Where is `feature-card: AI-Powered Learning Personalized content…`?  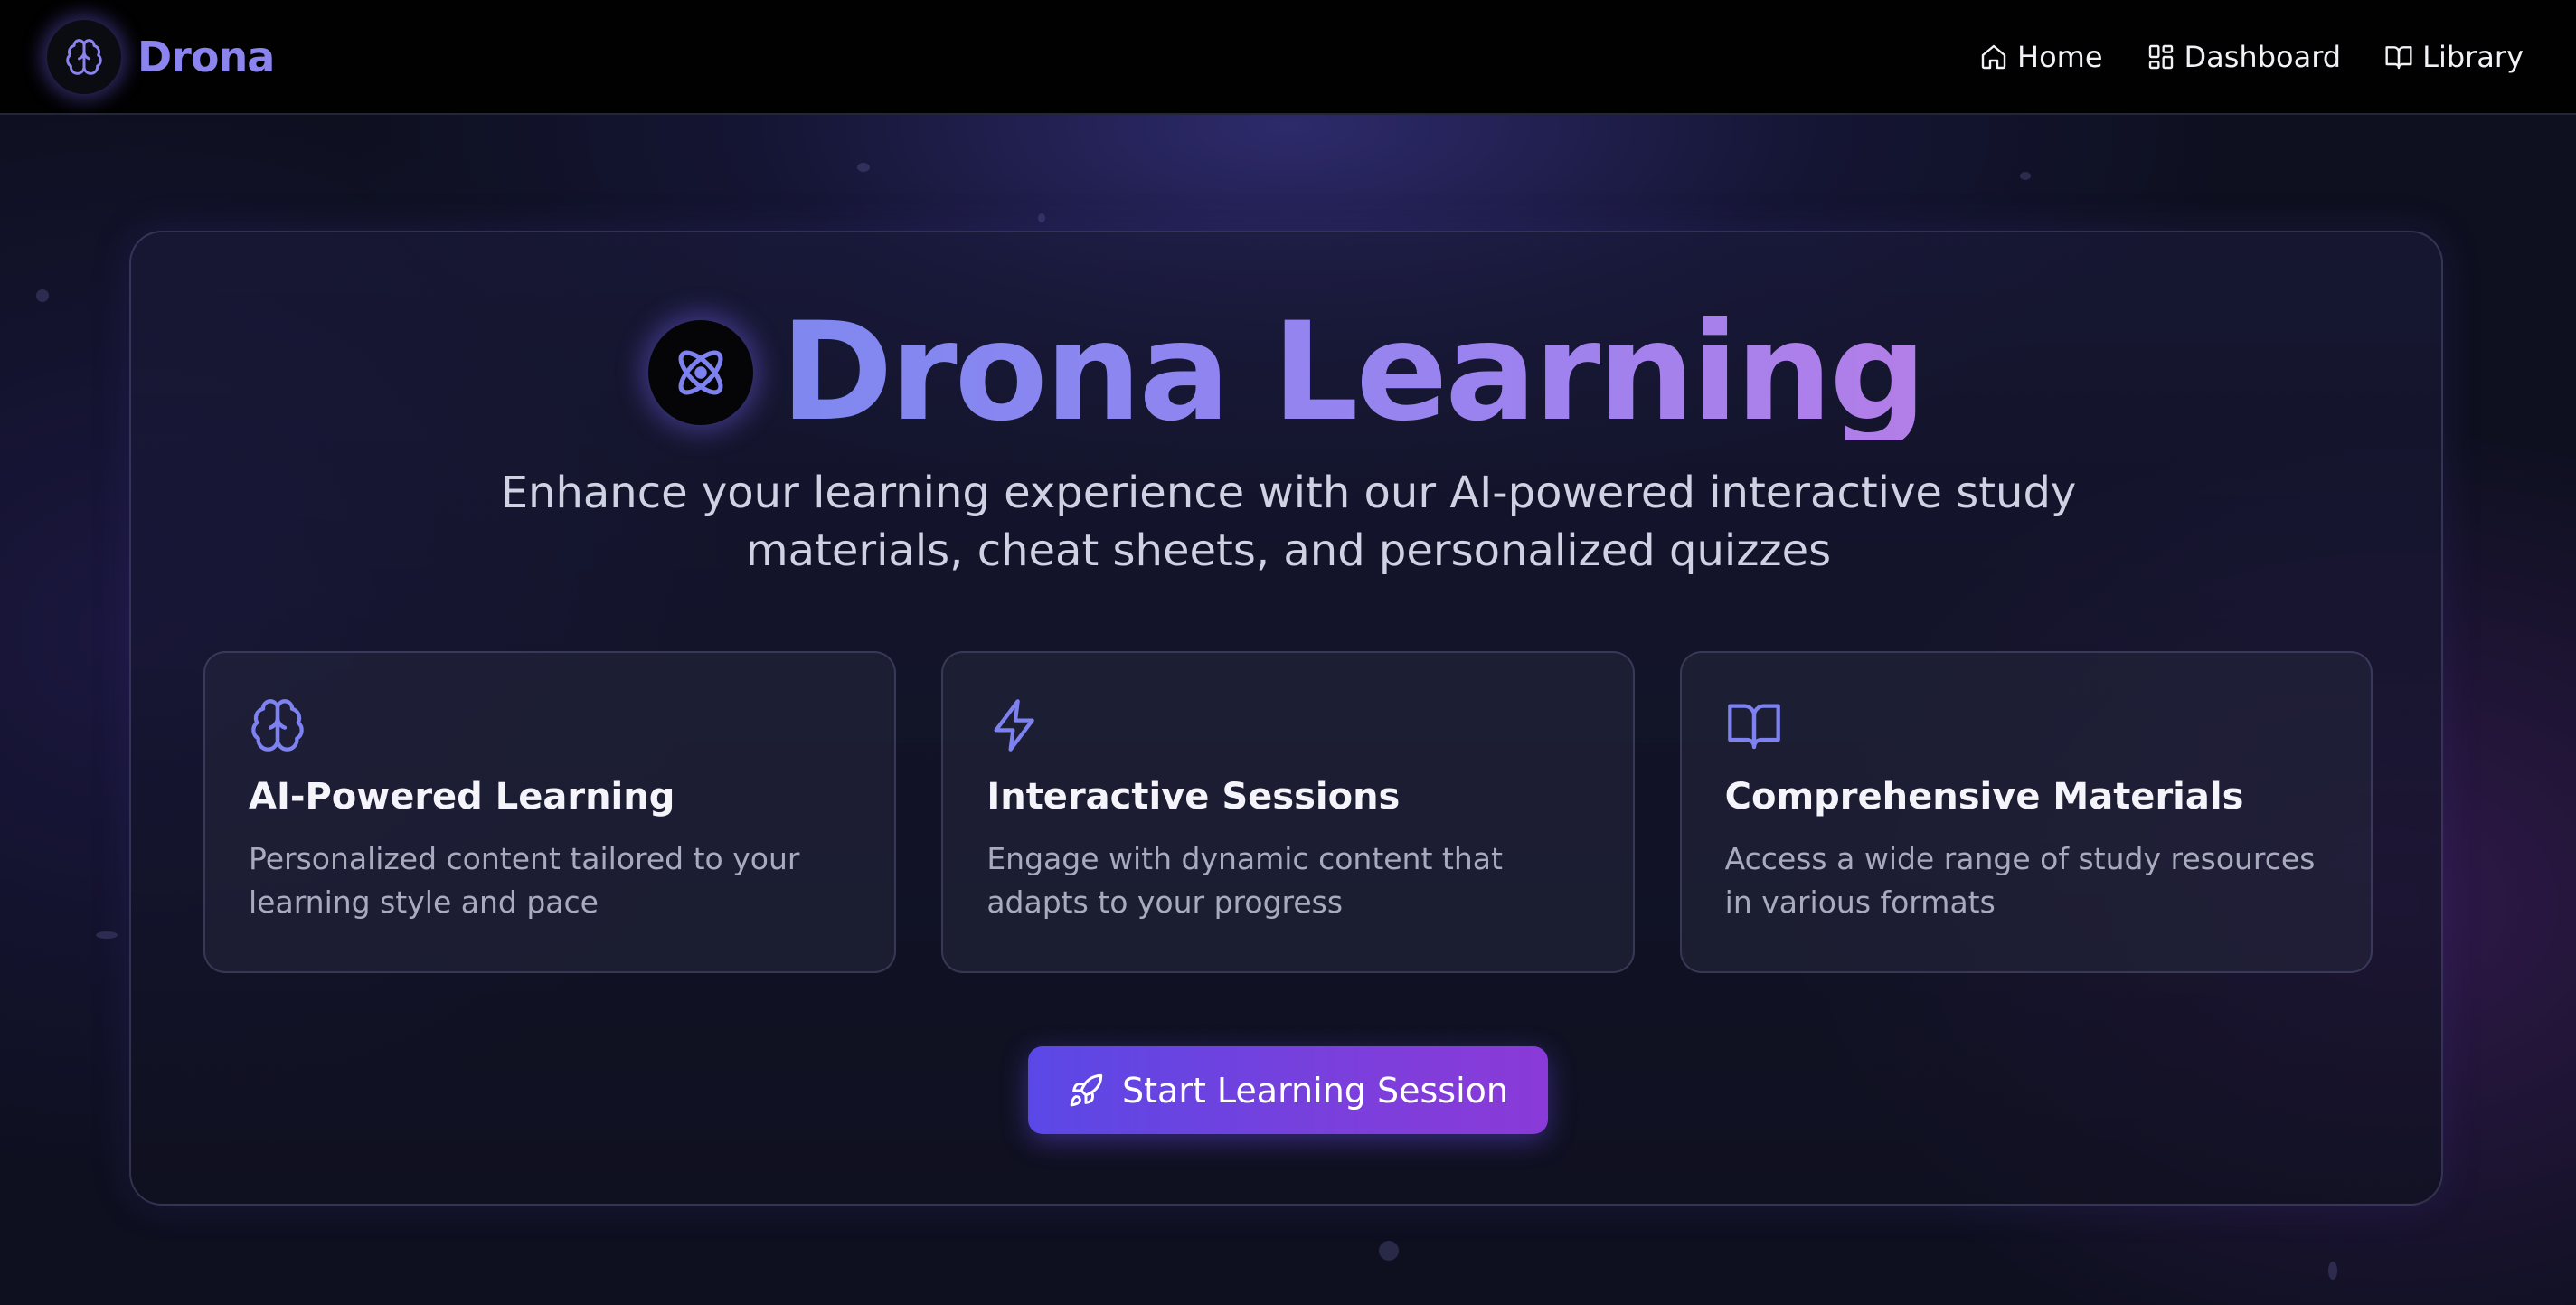
feature-card: AI-Powered Learning Personalized content… is located at coordinates (550, 812).